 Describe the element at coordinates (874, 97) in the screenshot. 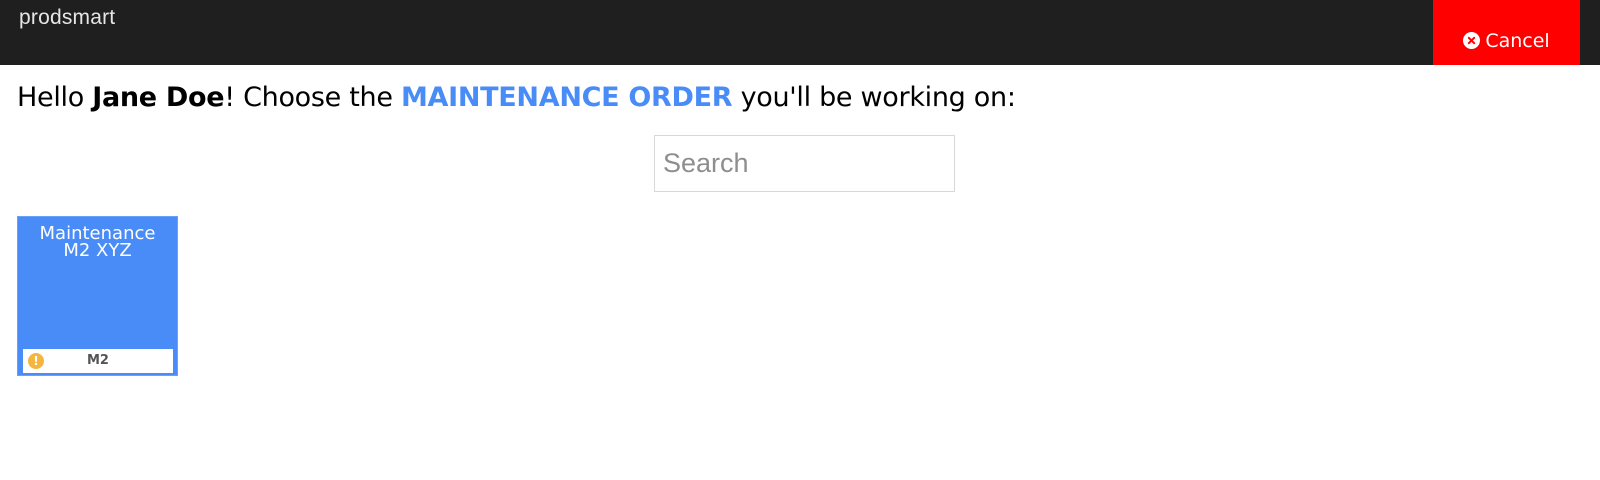

I see `greeting-suffix: you'll be working on:` at that location.